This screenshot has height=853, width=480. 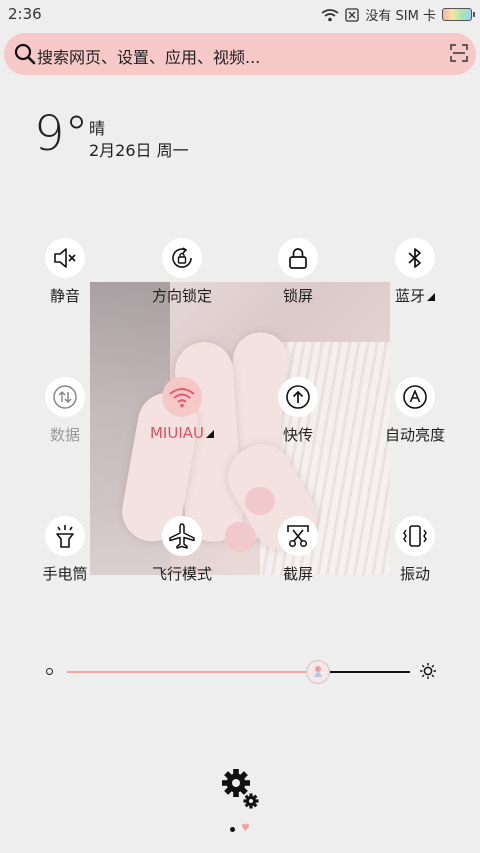 I want to click on battery-icon, so click(x=458, y=14).